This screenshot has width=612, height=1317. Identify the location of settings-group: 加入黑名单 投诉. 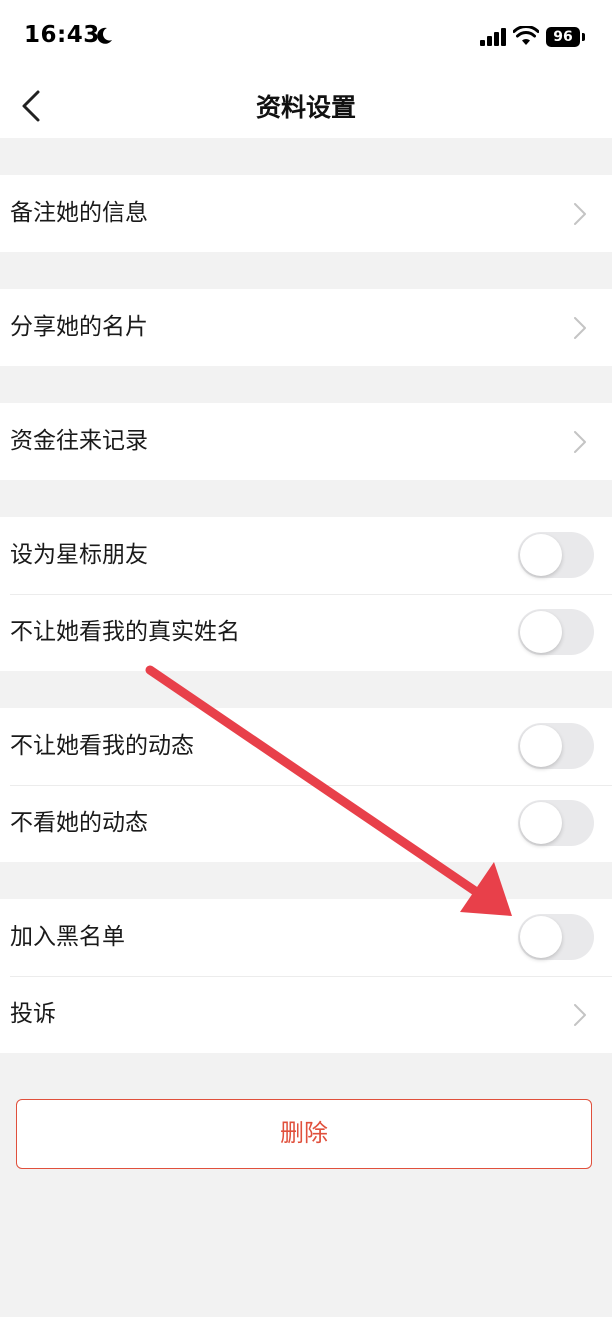
(306, 976).